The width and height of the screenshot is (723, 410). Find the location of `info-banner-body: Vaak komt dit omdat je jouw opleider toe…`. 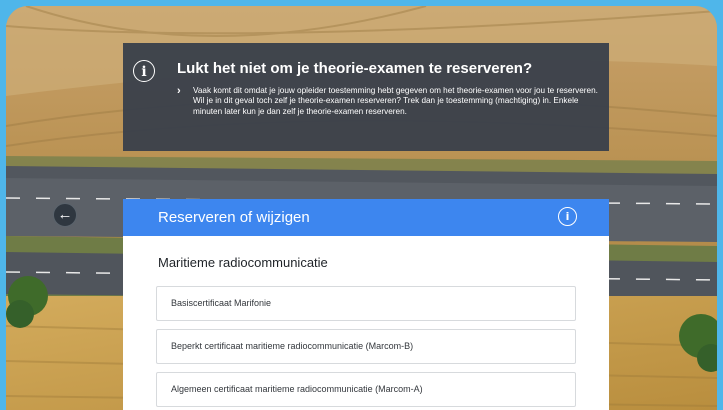

info-banner-body: Vaak komt dit omdat je jouw opleider toe… is located at coordinates (395, 101).